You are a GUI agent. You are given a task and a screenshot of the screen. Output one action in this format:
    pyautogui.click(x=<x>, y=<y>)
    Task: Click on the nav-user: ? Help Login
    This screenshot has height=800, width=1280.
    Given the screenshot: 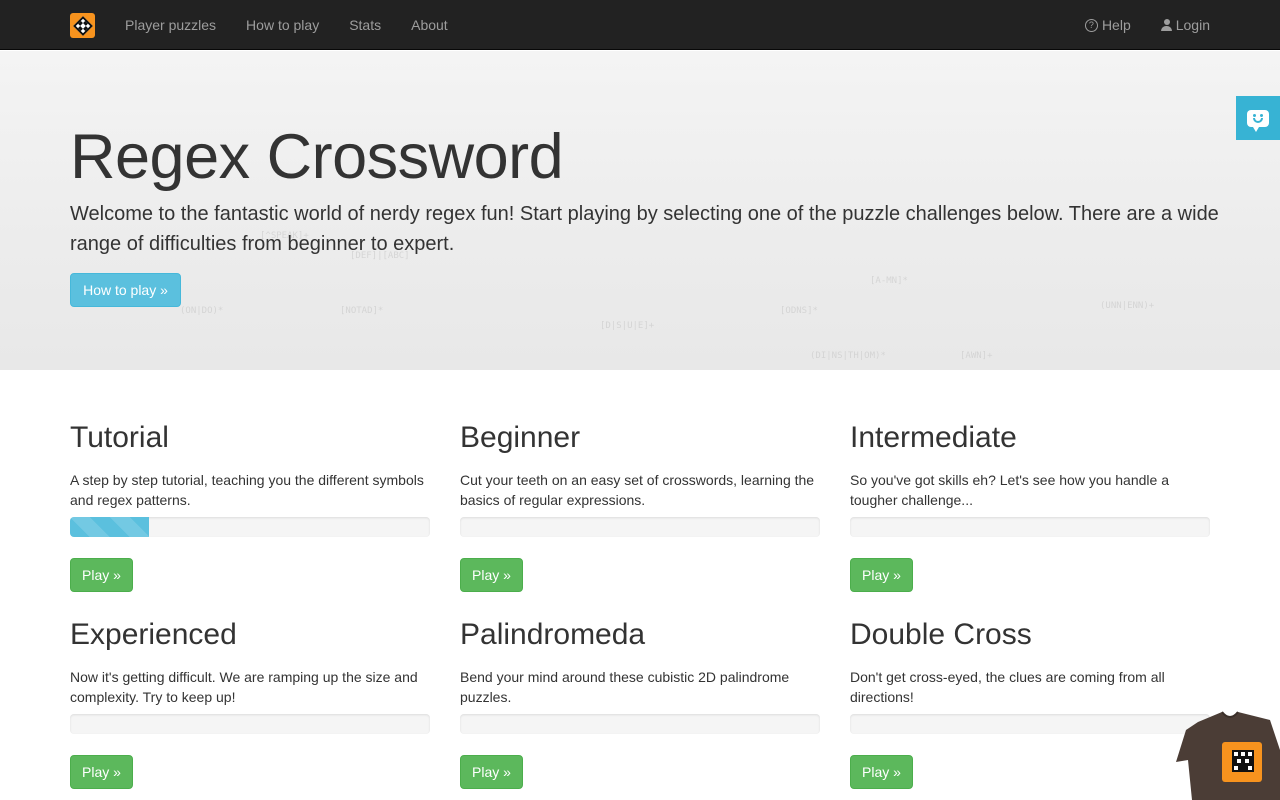 What is the action you would take?
    pyautogui.click(x=1147, y=25)
    